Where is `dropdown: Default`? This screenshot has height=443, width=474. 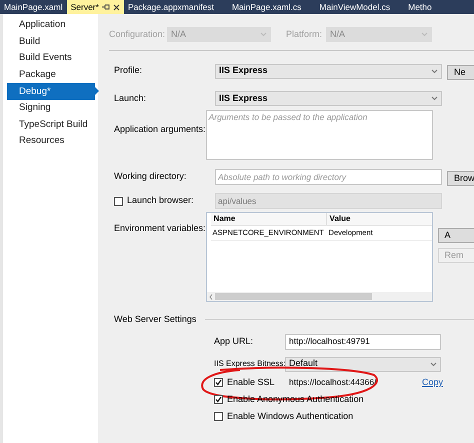
dropdown: Default is located at coordinates (363, 364).